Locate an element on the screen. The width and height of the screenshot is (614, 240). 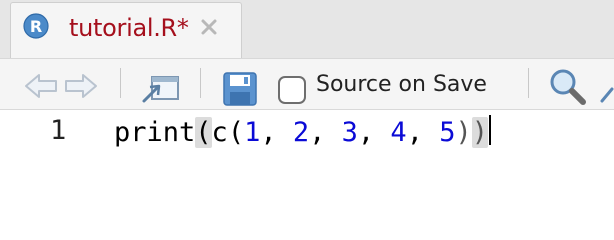
file-tab: R tutorial.R* is located at coordinates (126, 30).